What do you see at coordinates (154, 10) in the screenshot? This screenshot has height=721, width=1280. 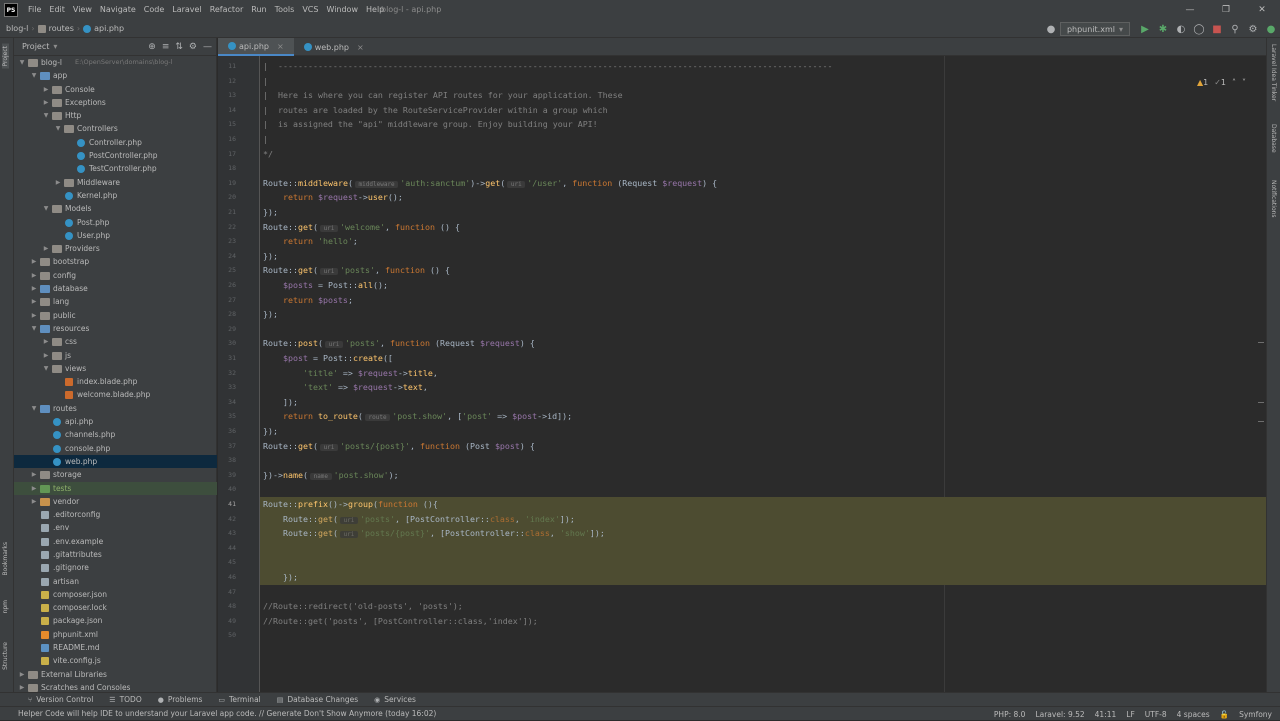 I see `menu-item-code: Code` at bounding box center [154, 10].